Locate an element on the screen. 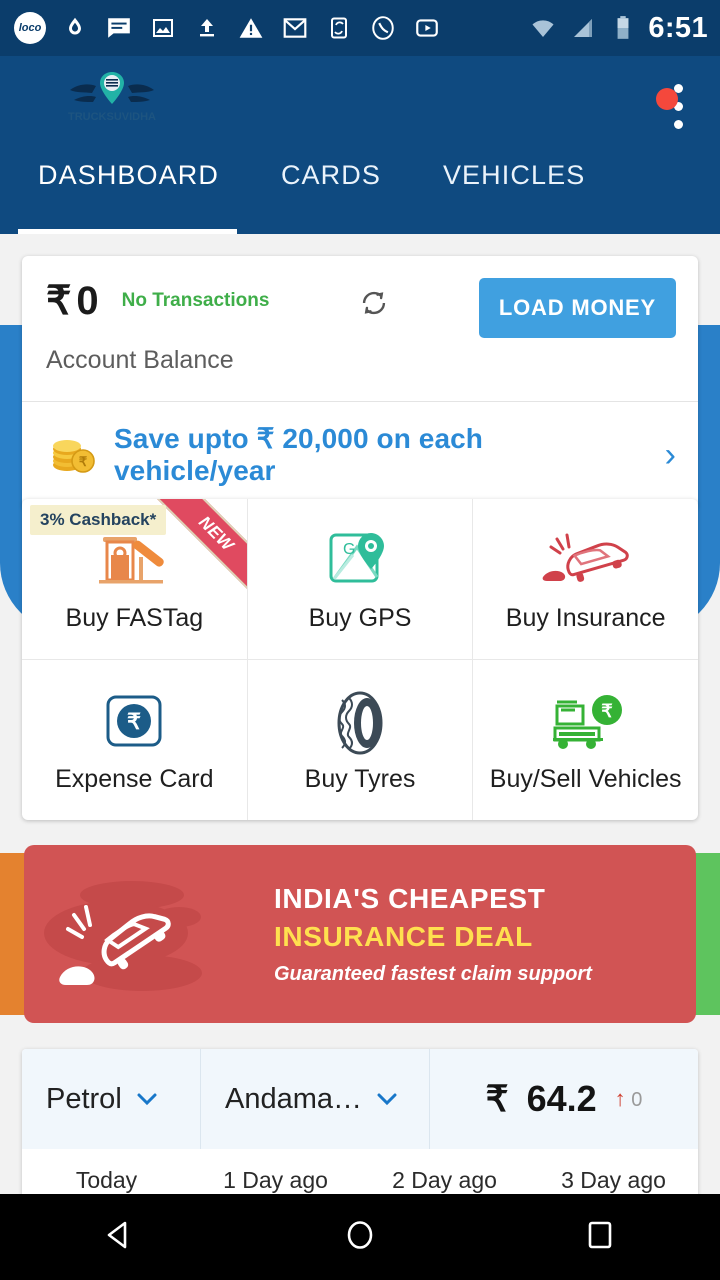  price-change-value: 0 is located at coordinates (637, 1100).